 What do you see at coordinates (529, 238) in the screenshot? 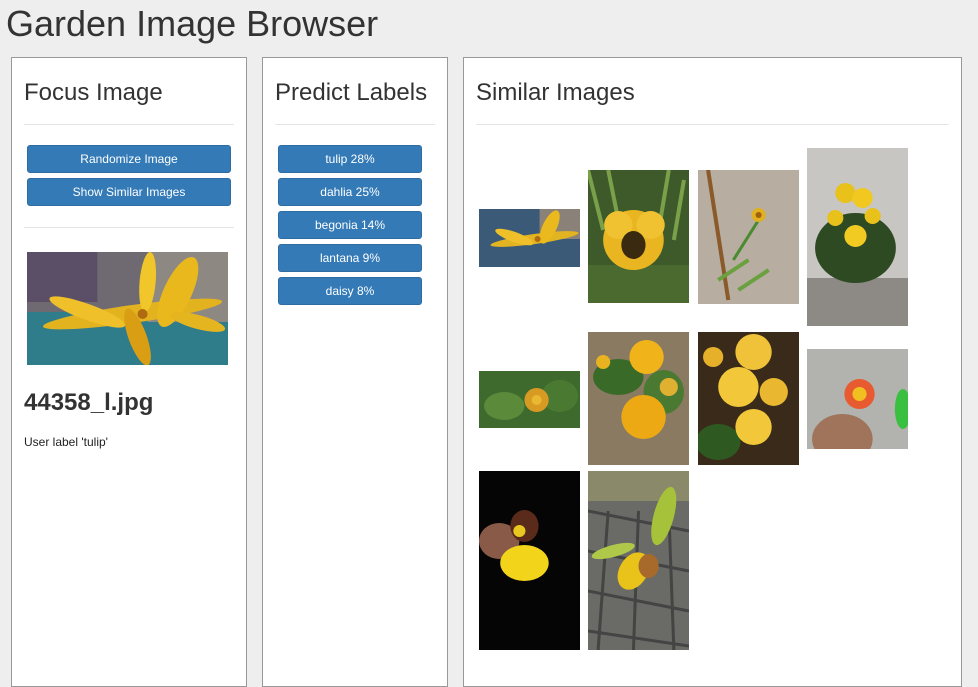
I see `yellow-tulip-image` at bounding box center [529, 238].